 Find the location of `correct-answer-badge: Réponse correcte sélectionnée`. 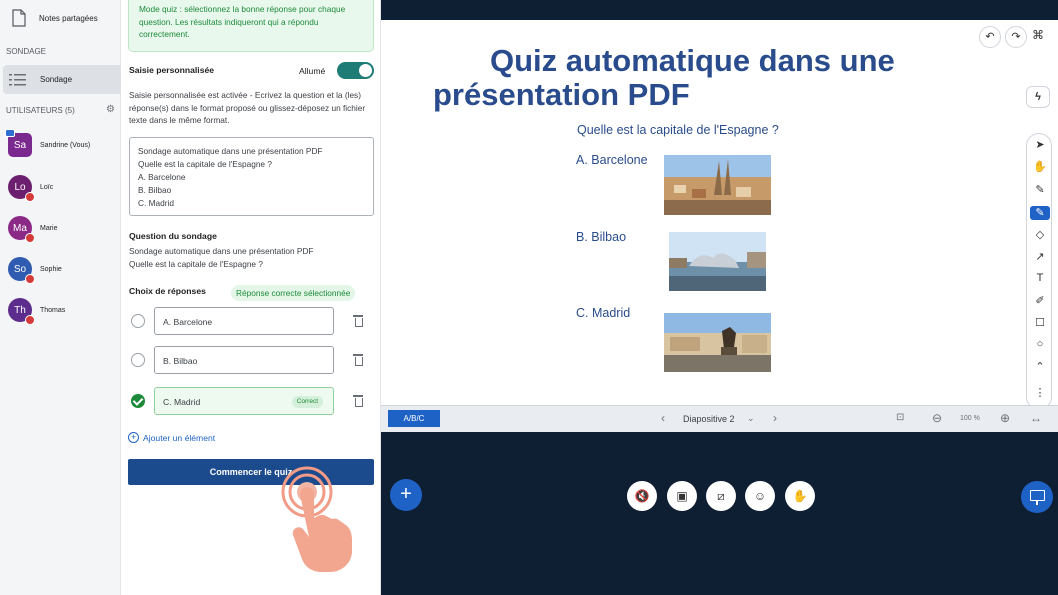

correct-answer-badge: Réponse correcte sélectionnée is located at coordinates (293, 293).